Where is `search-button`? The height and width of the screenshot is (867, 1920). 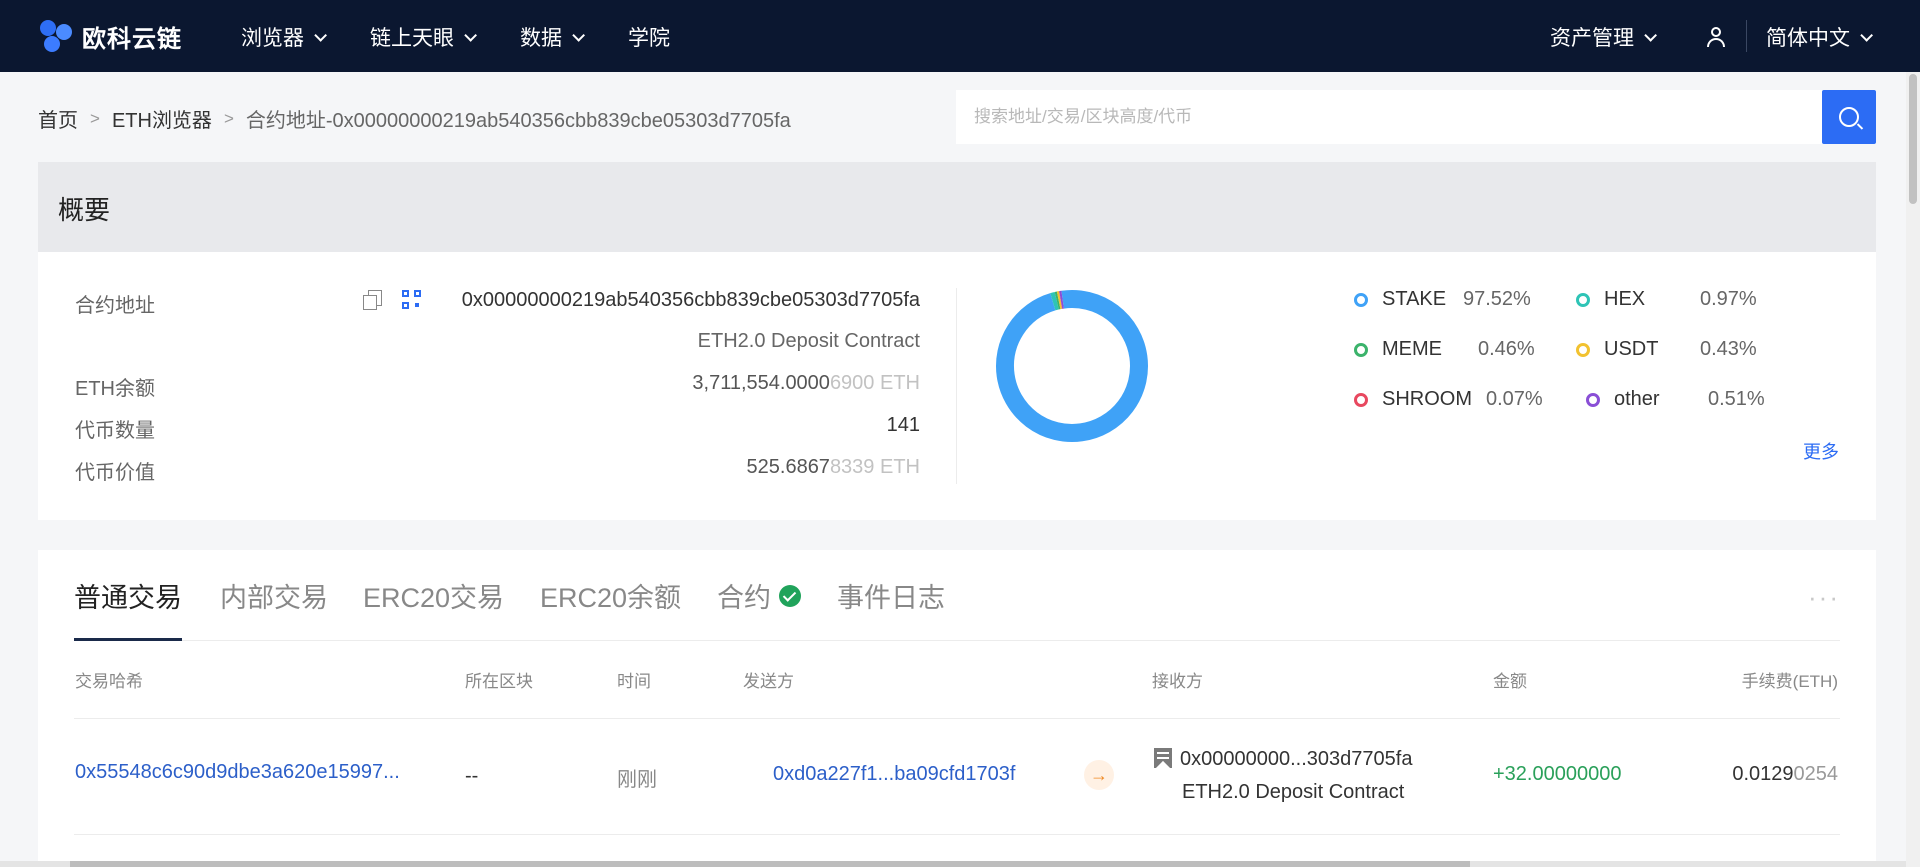 search-button is located at coordinates (1849, 117).